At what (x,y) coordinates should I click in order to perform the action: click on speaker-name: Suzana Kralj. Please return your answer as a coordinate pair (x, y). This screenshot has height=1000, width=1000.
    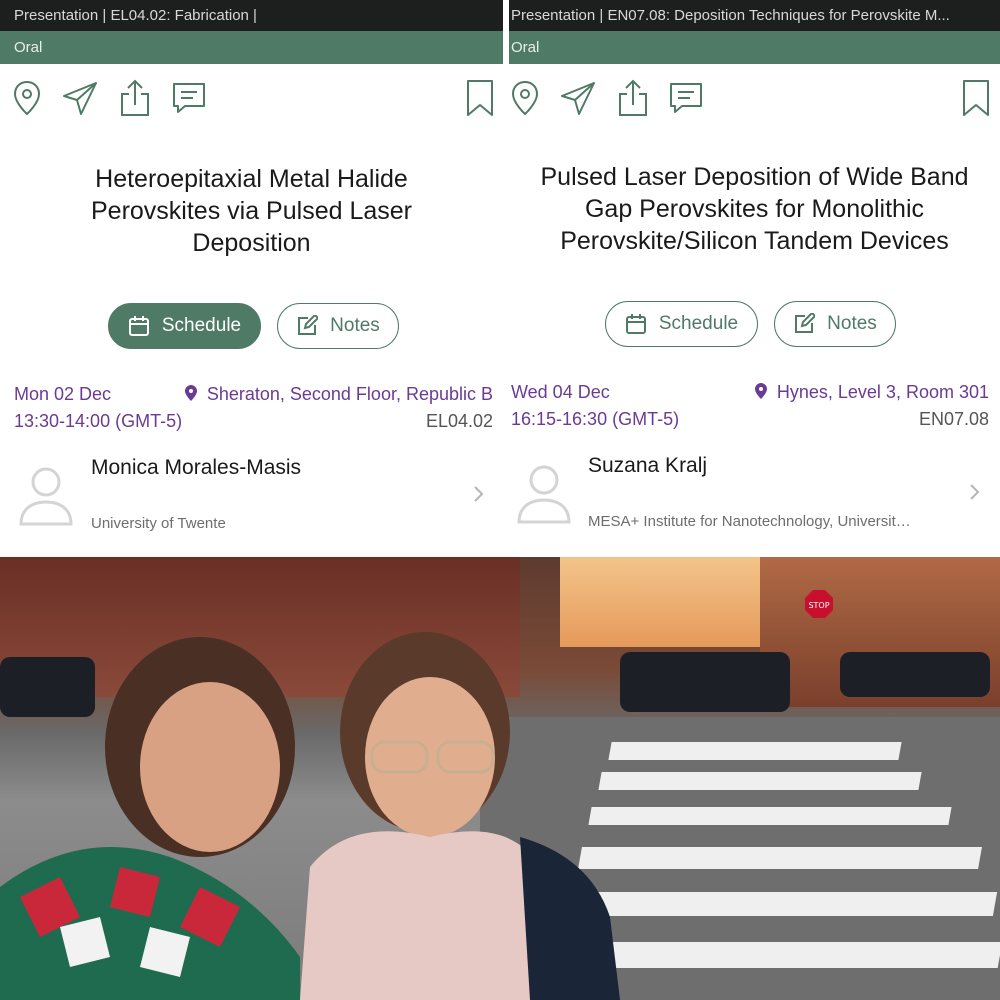
    Looking at the image, I should click on (647, 466).